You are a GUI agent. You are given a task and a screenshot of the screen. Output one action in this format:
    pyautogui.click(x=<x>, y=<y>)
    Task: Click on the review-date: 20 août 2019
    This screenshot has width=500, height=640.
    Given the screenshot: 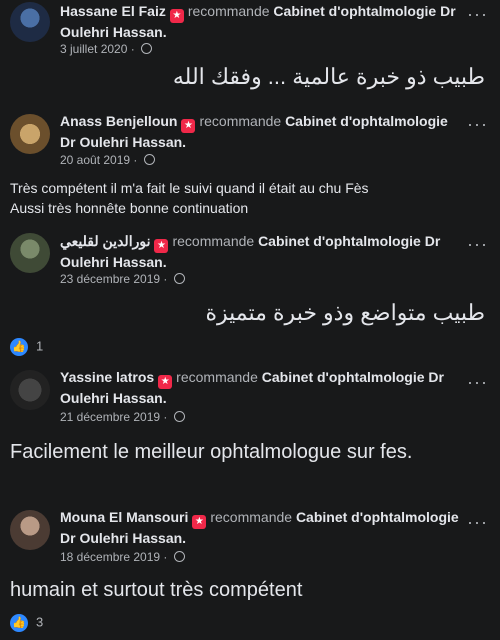 What is the action you would take?
    pyautogui.click(x=95, y=160)
    